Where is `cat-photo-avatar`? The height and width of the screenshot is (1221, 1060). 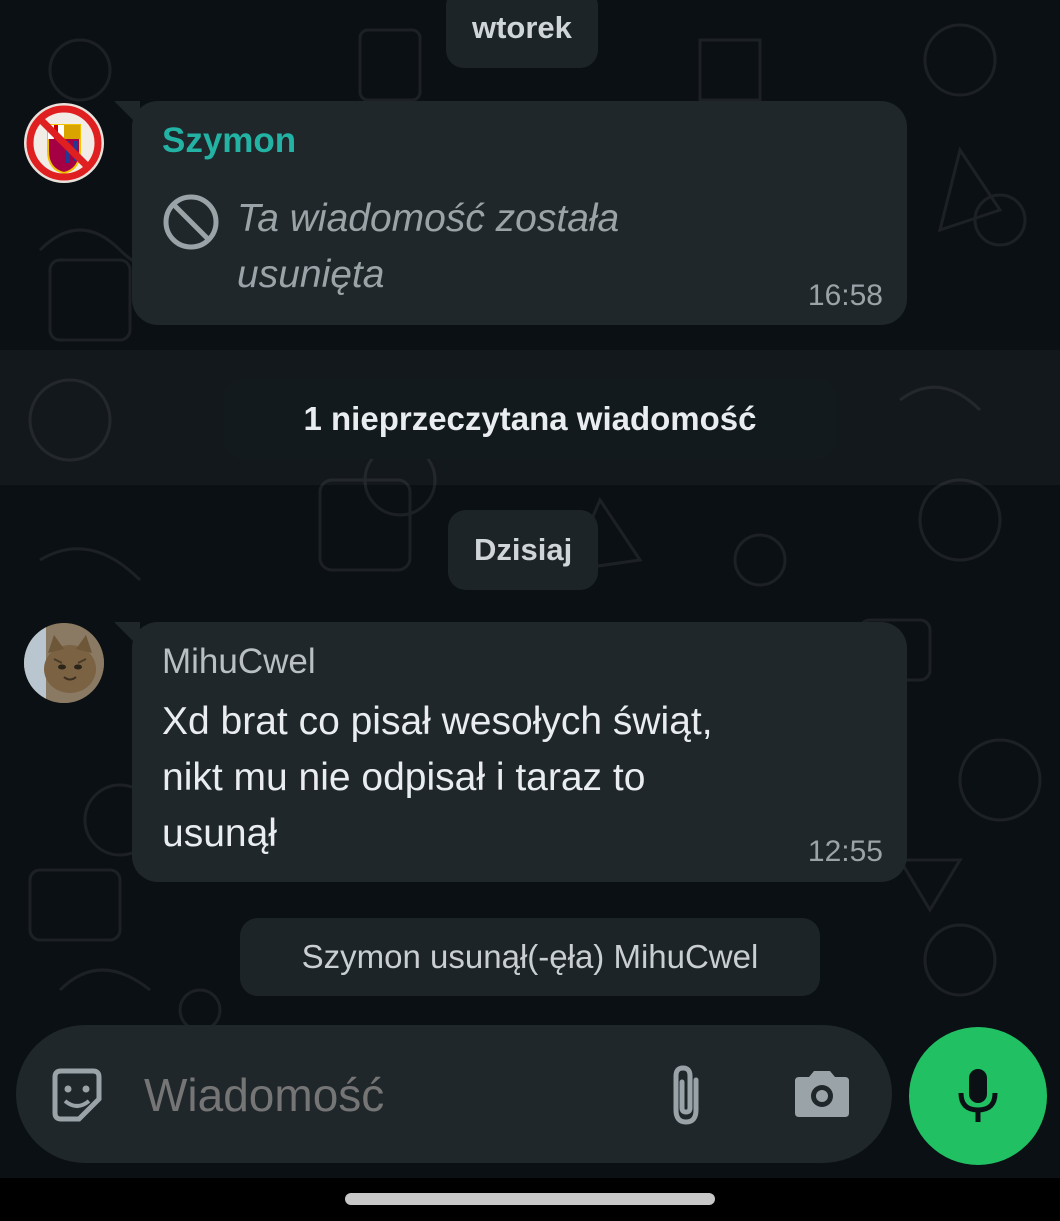
cat-photo-avatar is located at coordinates (64, 663).